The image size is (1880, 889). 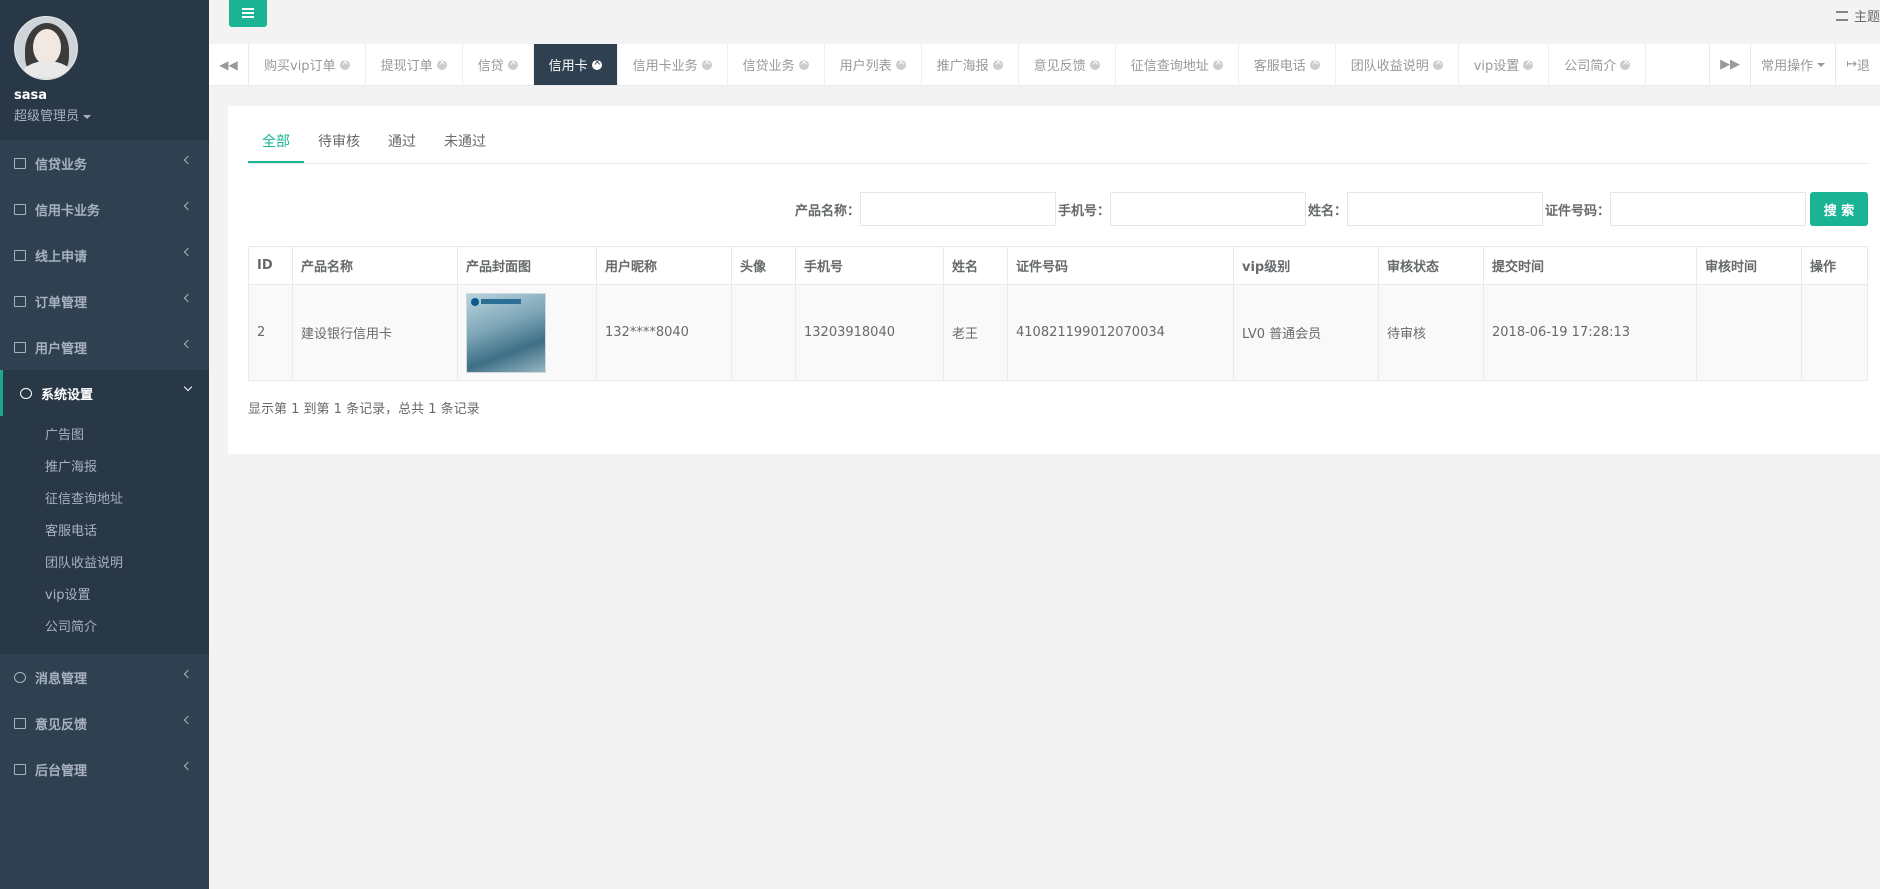 What do you see at coordinates (104, 393) in the screenshot?
I see `sidebar-item-system-settings: 系统设置` at bounding box center [104, 393].